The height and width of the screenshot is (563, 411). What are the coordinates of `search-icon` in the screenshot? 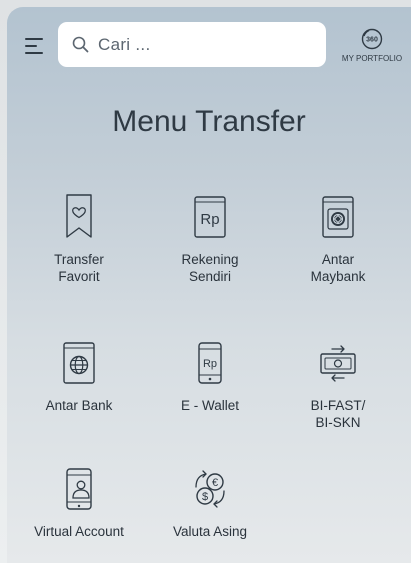 It's located at (80, 44).